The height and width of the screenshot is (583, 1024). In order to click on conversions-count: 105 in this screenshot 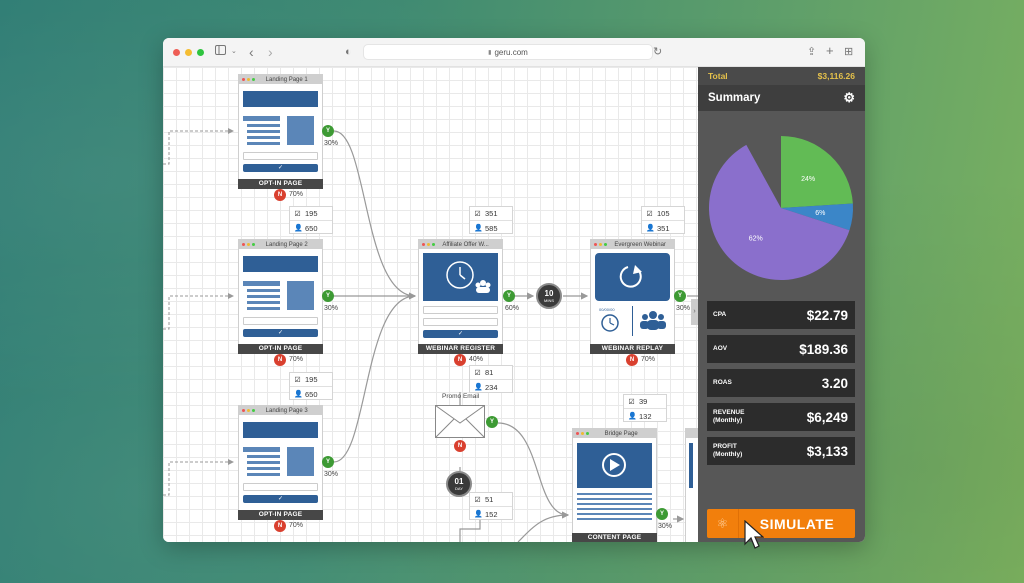, I will do `click(663, 213)`.